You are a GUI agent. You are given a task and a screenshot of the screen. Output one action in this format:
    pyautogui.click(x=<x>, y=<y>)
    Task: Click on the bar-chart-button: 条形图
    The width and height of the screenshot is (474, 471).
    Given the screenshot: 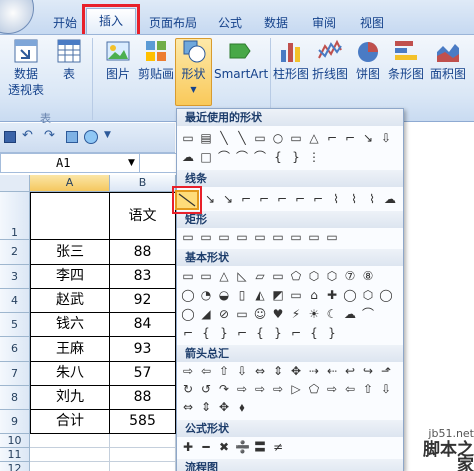 What is the action you would take?
    pyautogui.click(x=406, y=60)
    